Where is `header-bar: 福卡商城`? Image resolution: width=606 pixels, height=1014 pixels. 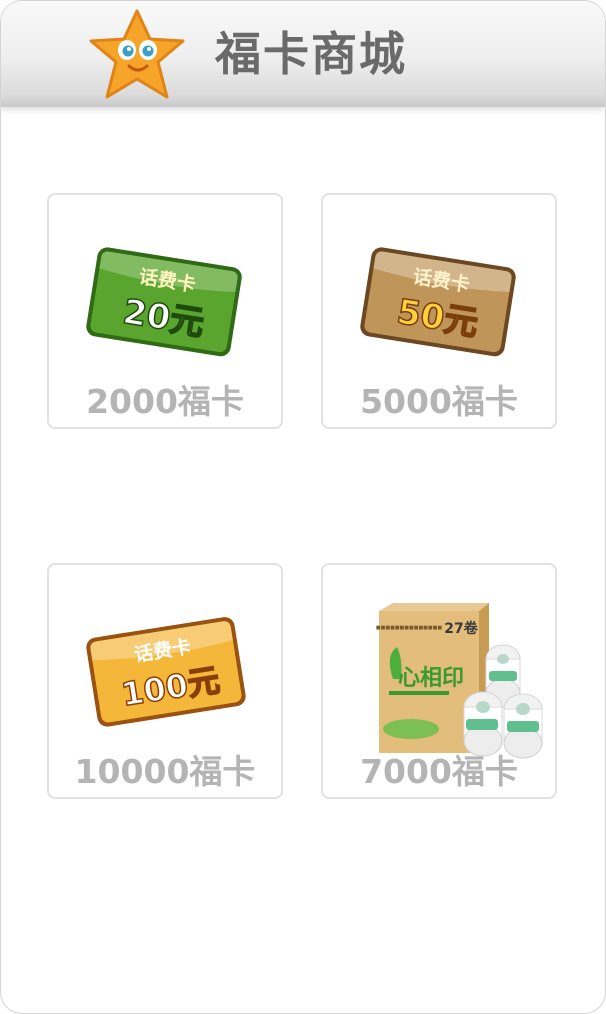
header-bar: 福卡商城 is located at coordinates (303, 54).